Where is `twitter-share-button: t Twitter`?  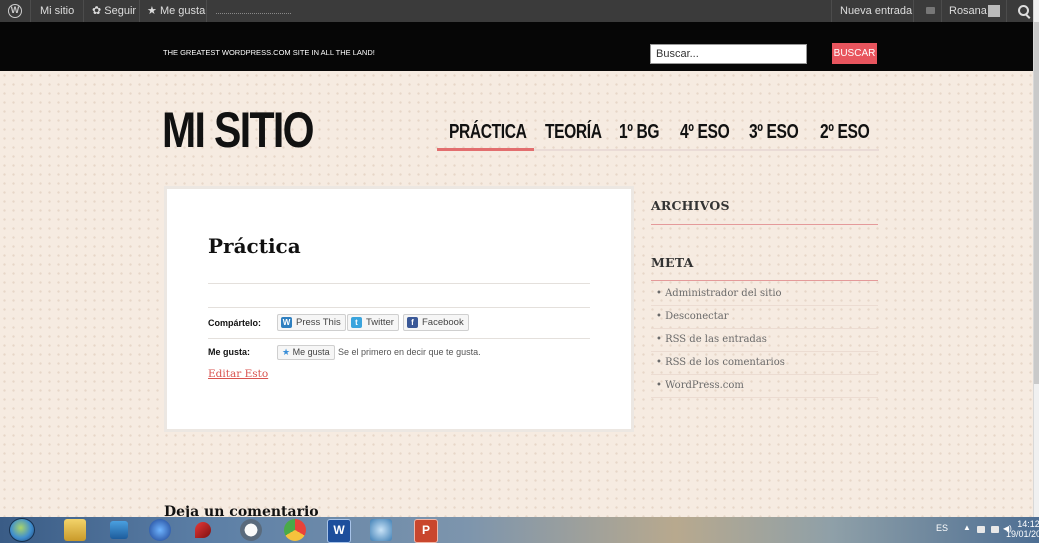 twitter-share-button: t Twitter is located at coordinates (373, 322).